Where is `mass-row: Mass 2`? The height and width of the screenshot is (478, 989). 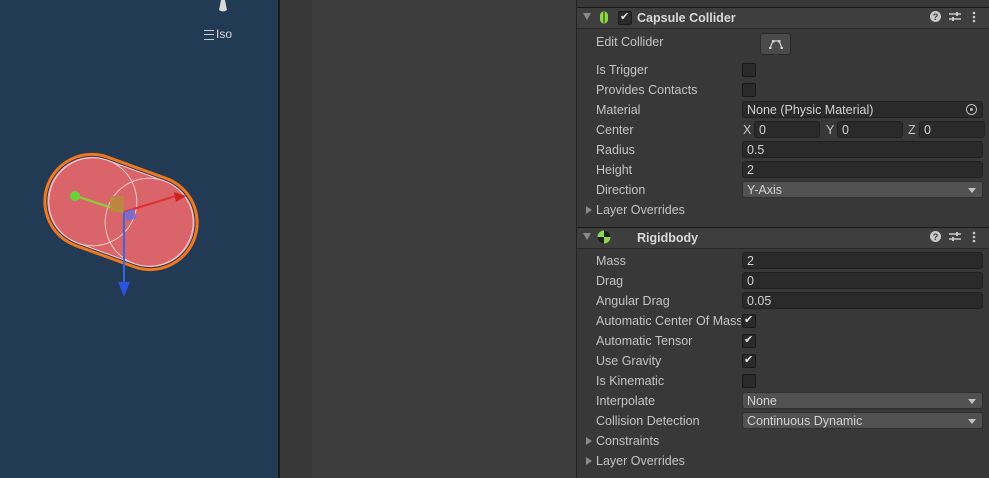 mass-row: Mass 2 is located at coordinates (792, 261).